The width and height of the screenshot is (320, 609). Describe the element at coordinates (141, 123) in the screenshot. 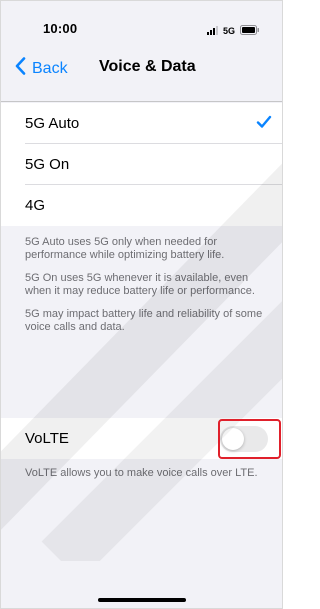

I see `option-5g-auto: 5G Auto` at that location.